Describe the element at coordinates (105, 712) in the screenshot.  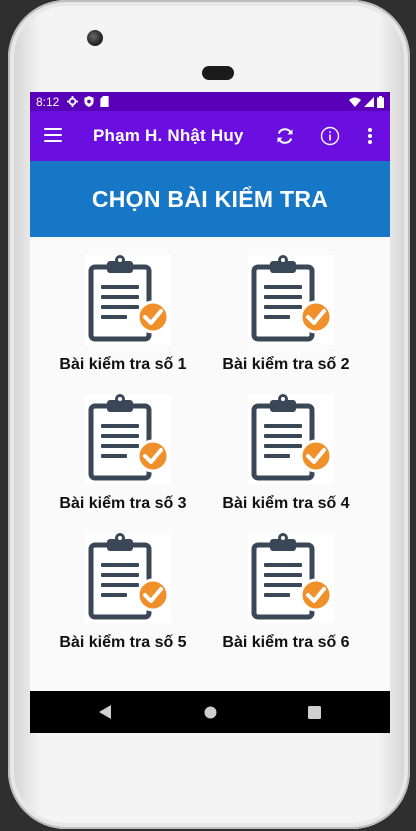
I see `back-icon` at that location.